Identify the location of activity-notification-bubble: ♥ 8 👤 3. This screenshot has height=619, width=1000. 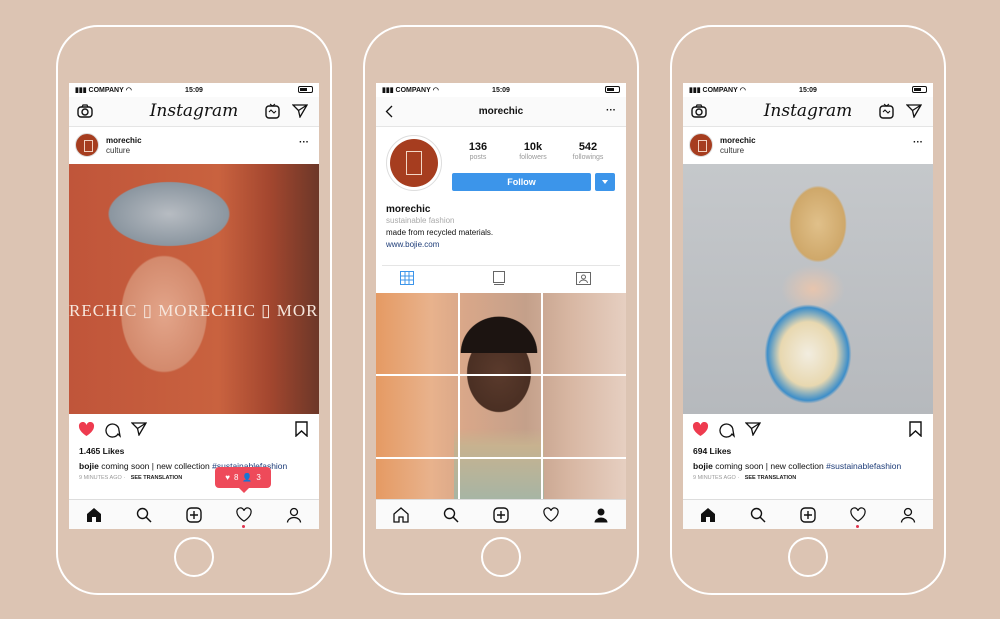
(243, 480).